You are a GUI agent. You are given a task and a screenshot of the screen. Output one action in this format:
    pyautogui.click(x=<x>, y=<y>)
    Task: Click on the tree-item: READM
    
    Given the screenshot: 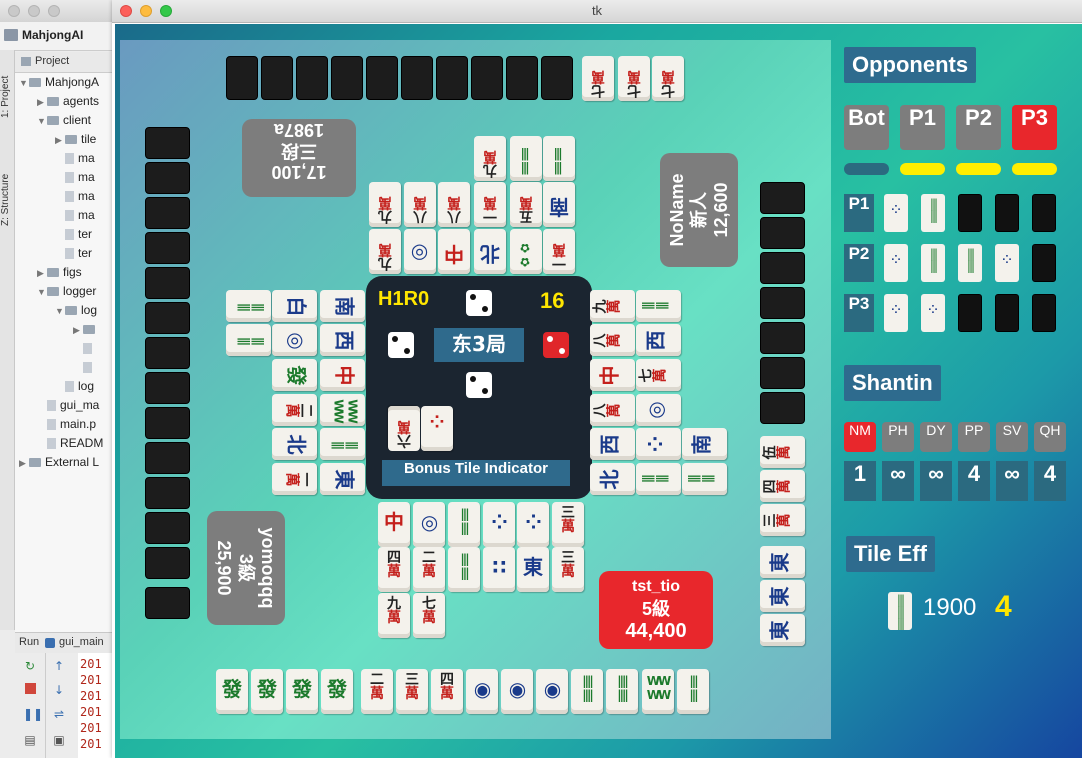 What is the action you would take?
    pyautogui.click(x=70, y=443)
    